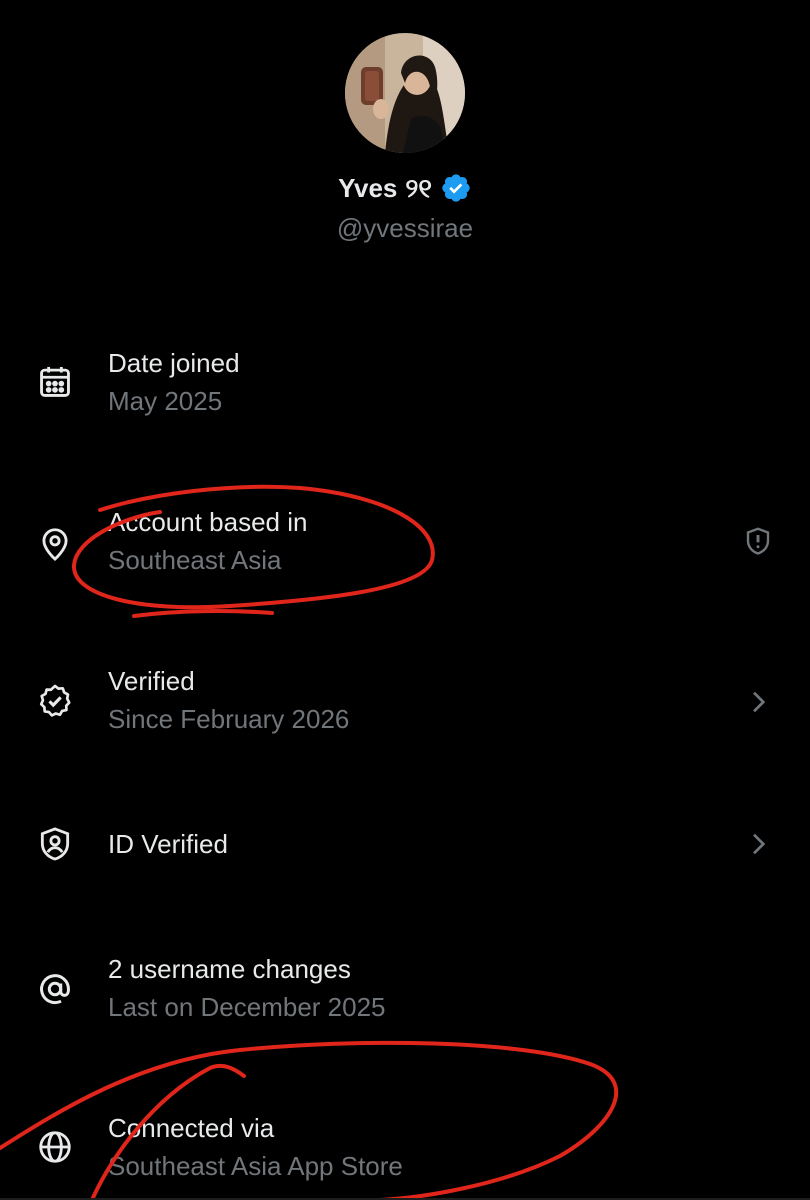 The image size is (810, 1200). Describe the element at coordinates (208, 522) in the screenshot. I see `row-title: Account based in` at that location.